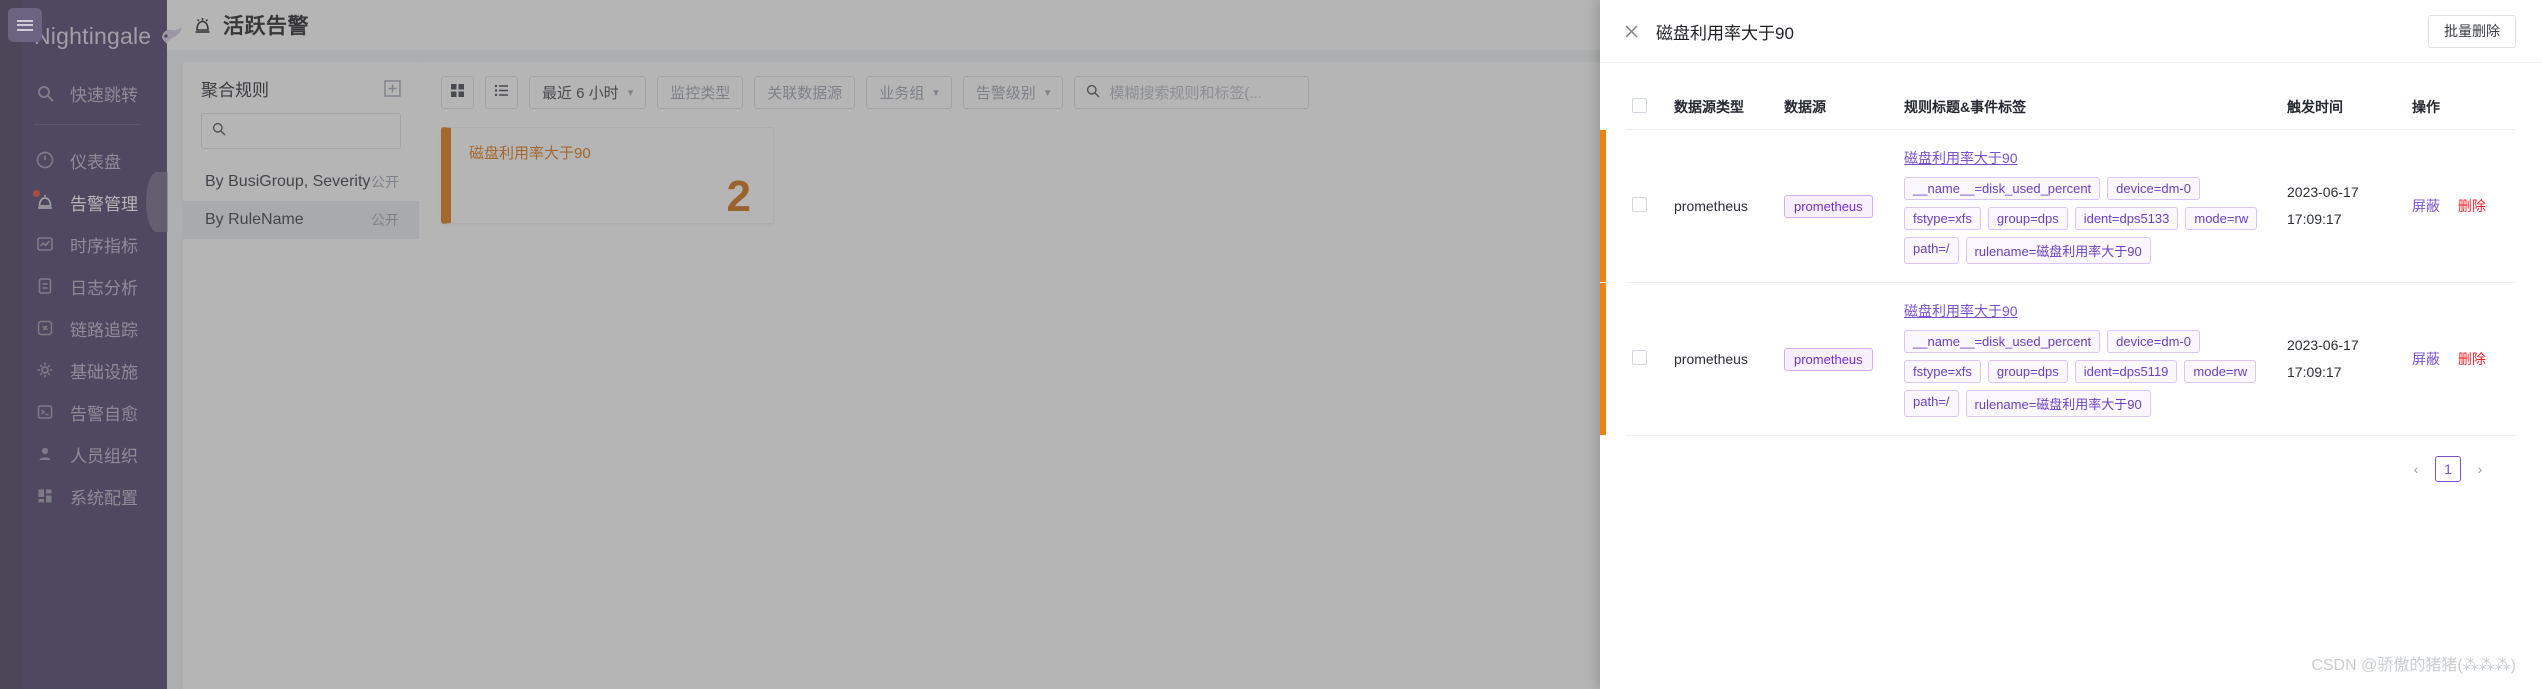 The width and height of the screenshot is (2542, 689). What do you see at coordinates (2343, 107) in the screenshot?
I see `column-header-trigger-time: 触发时间` at bounding box center [2343, 107].